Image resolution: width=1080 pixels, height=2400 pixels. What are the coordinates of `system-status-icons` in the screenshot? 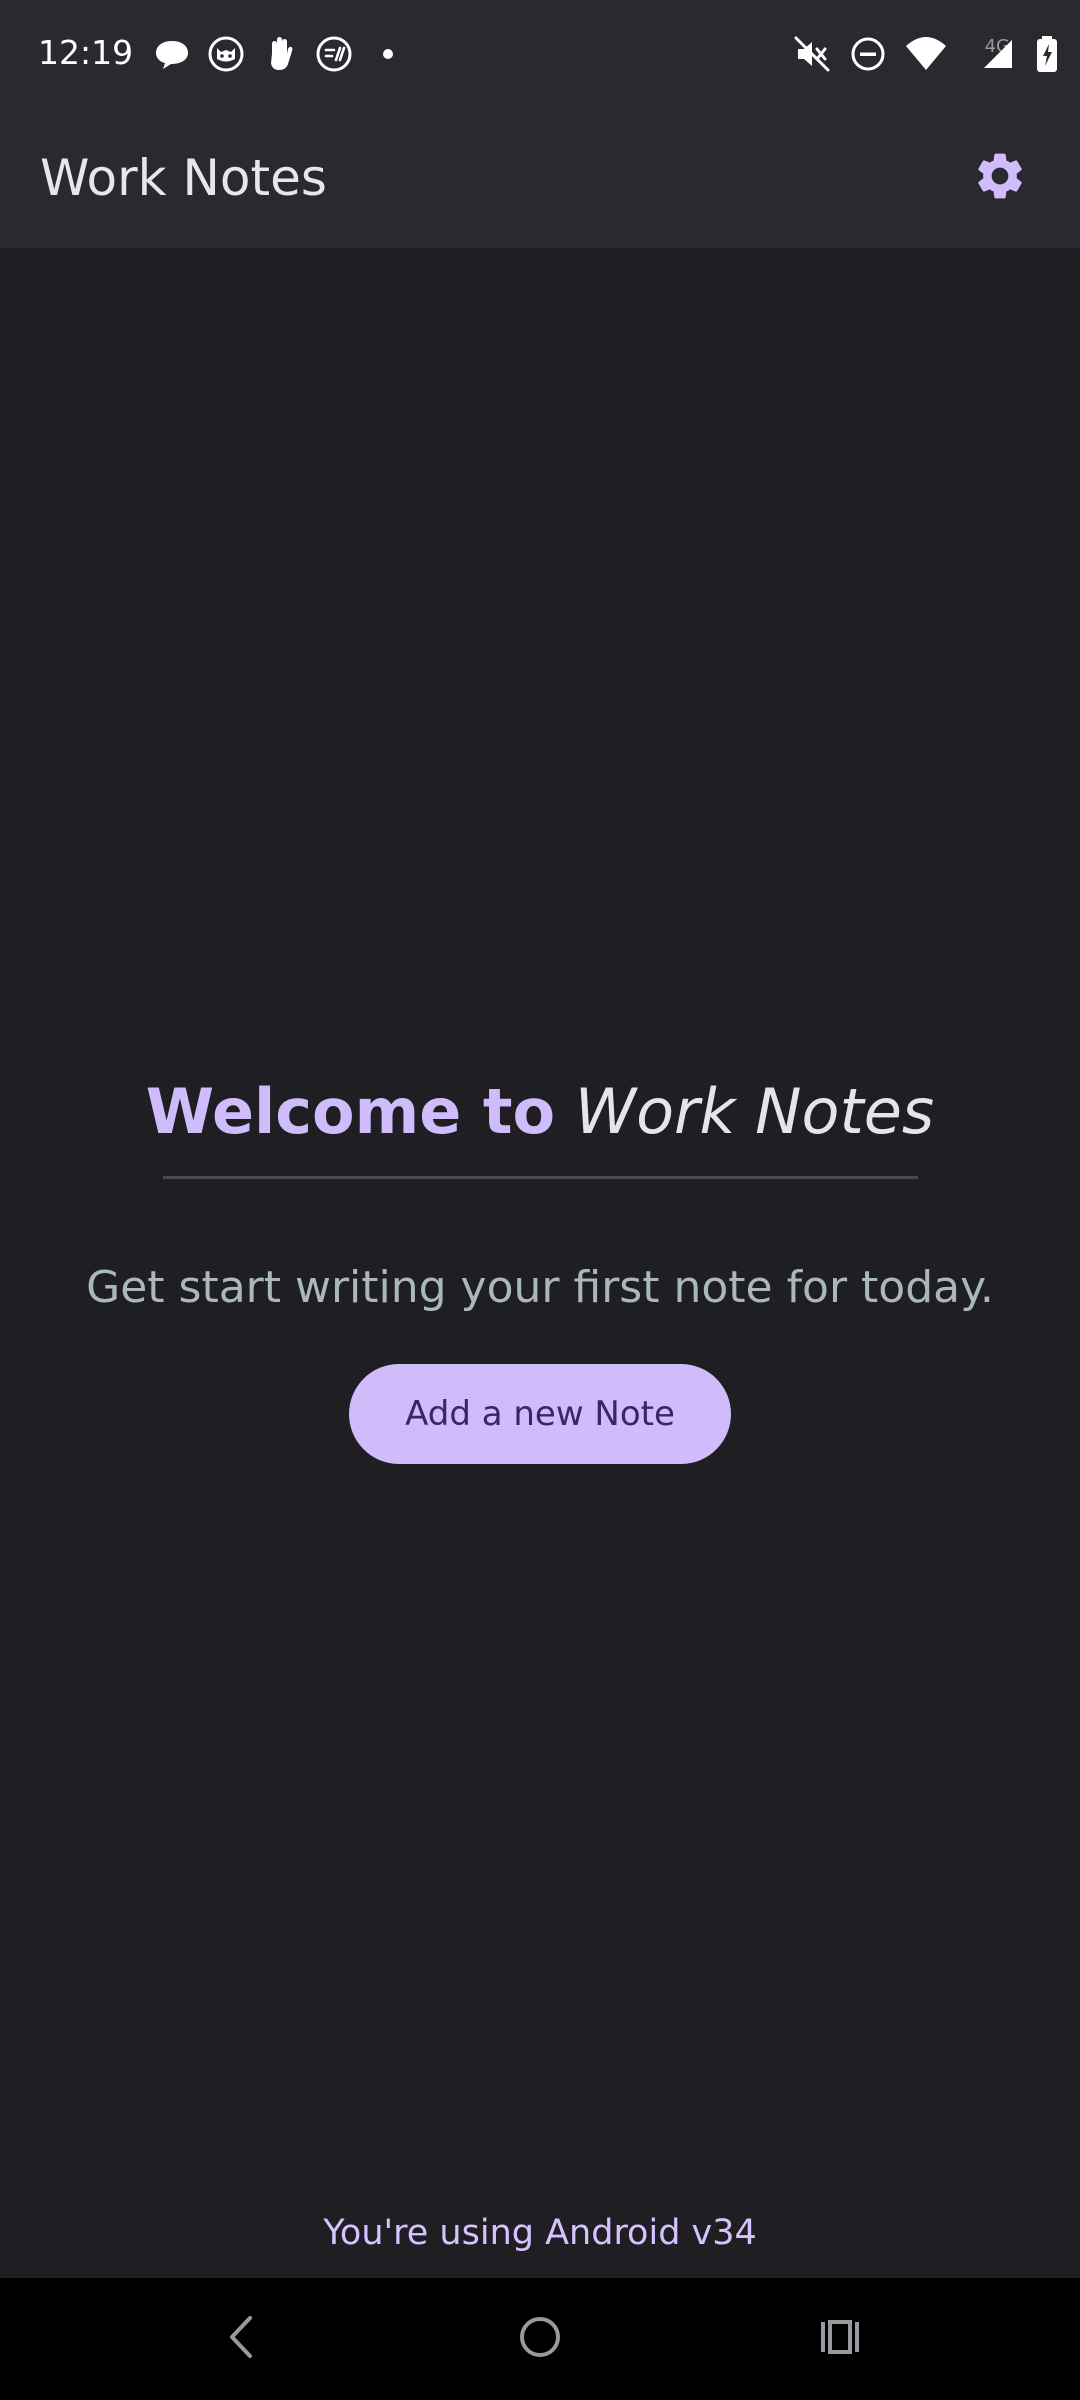 It's located at (926, 54).